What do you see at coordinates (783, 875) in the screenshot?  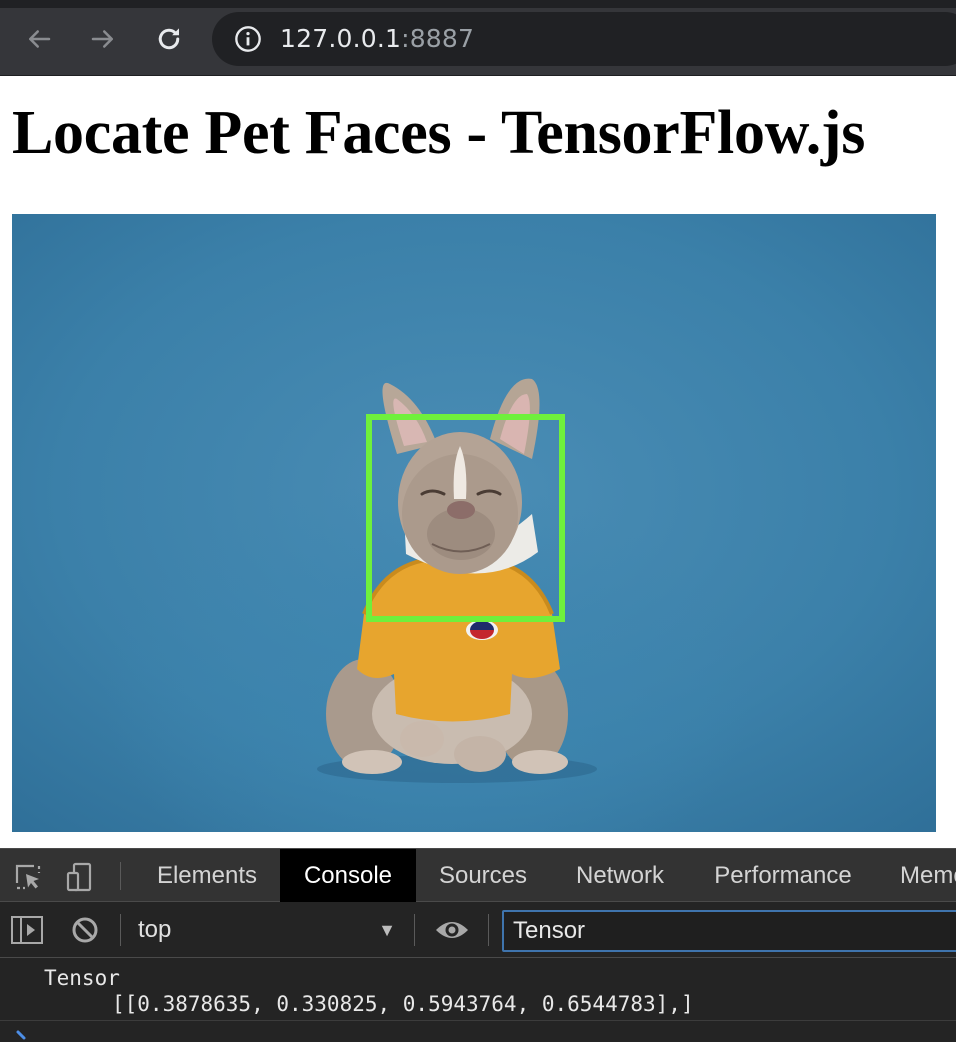 I see `tab-performance: Performance` at bounding box center [783, 875].